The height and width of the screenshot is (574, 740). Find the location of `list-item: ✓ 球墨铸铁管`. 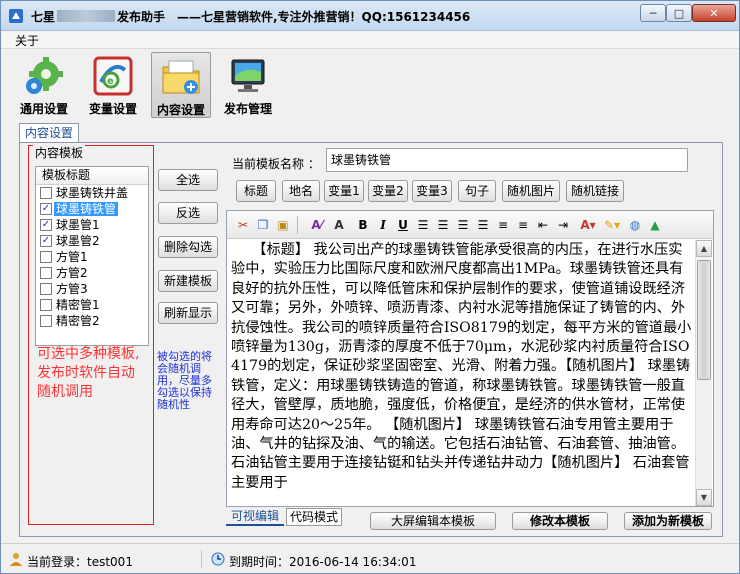

list-item: ✓ 球墨铸铁管 is located at coordinates (92, 209).